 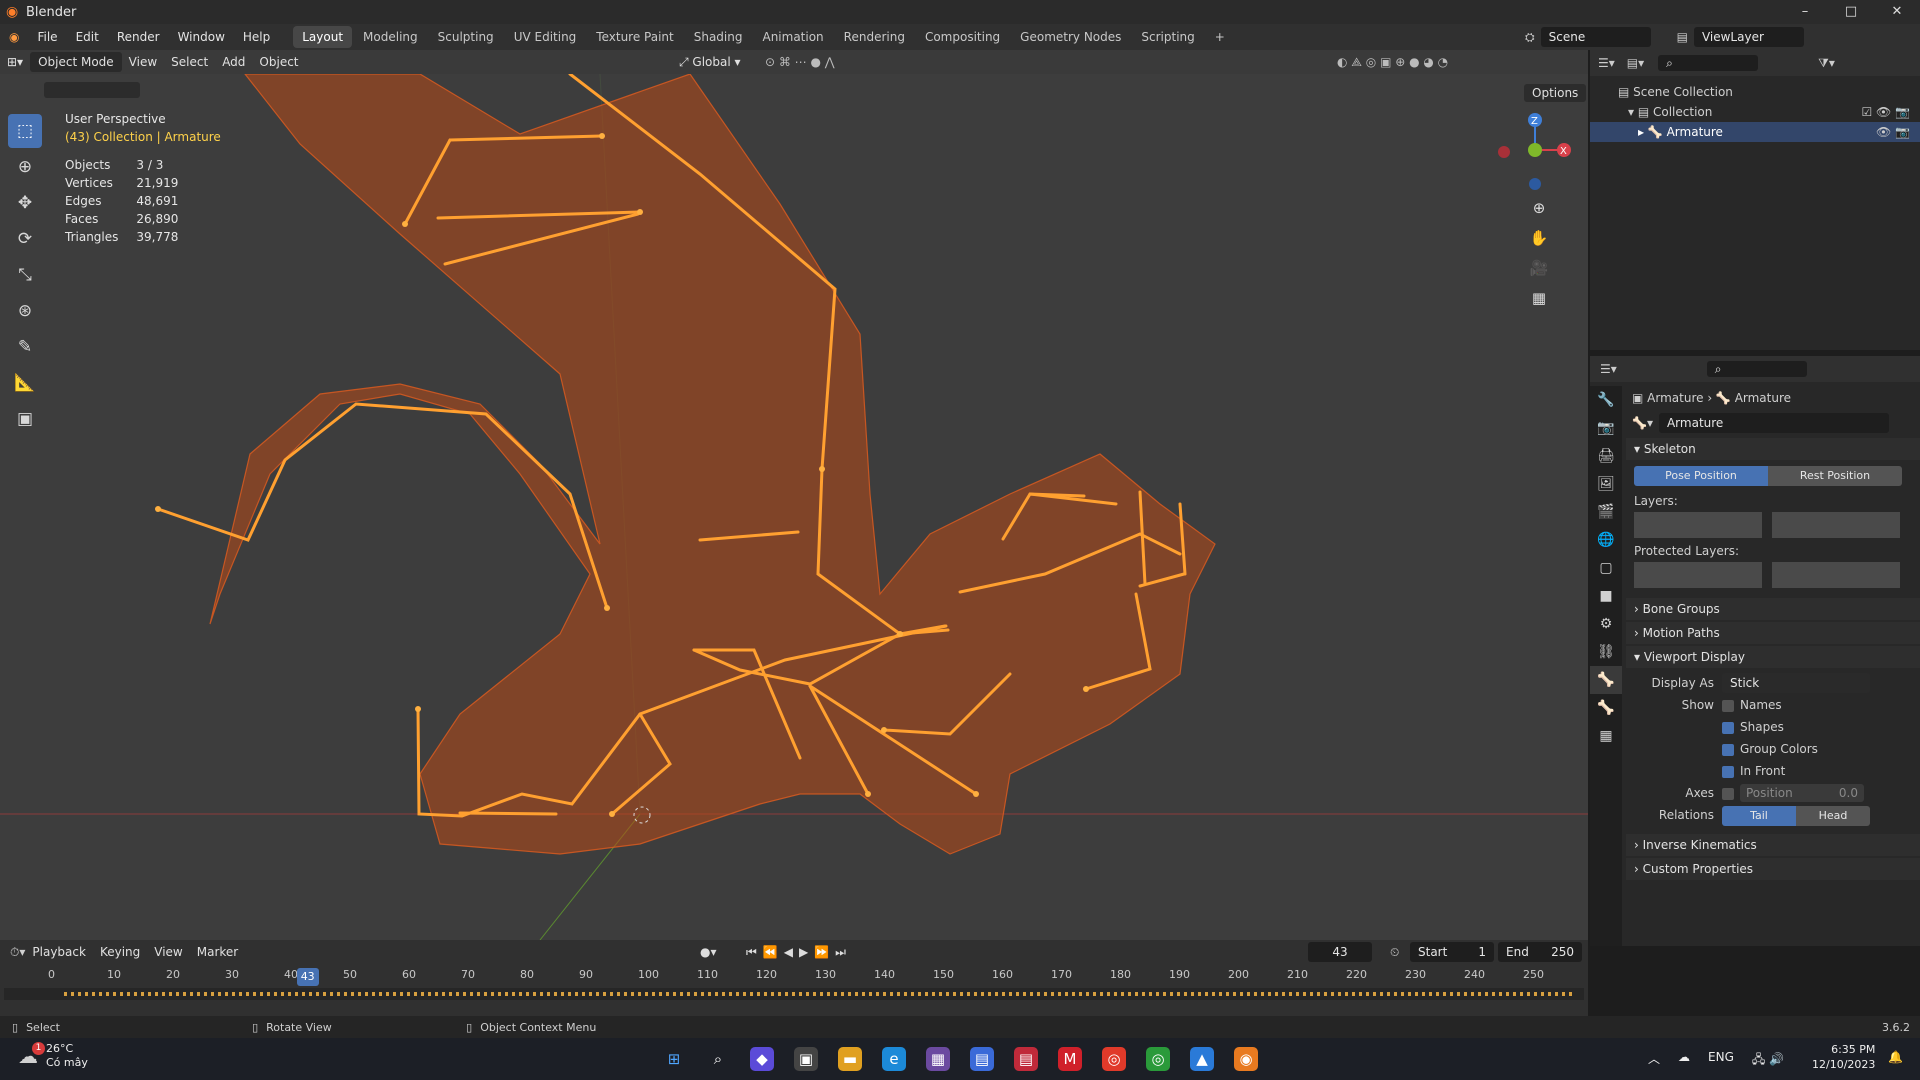 I want to click on scene-tab-icon: 🎬, so click(x=1606, y=512).